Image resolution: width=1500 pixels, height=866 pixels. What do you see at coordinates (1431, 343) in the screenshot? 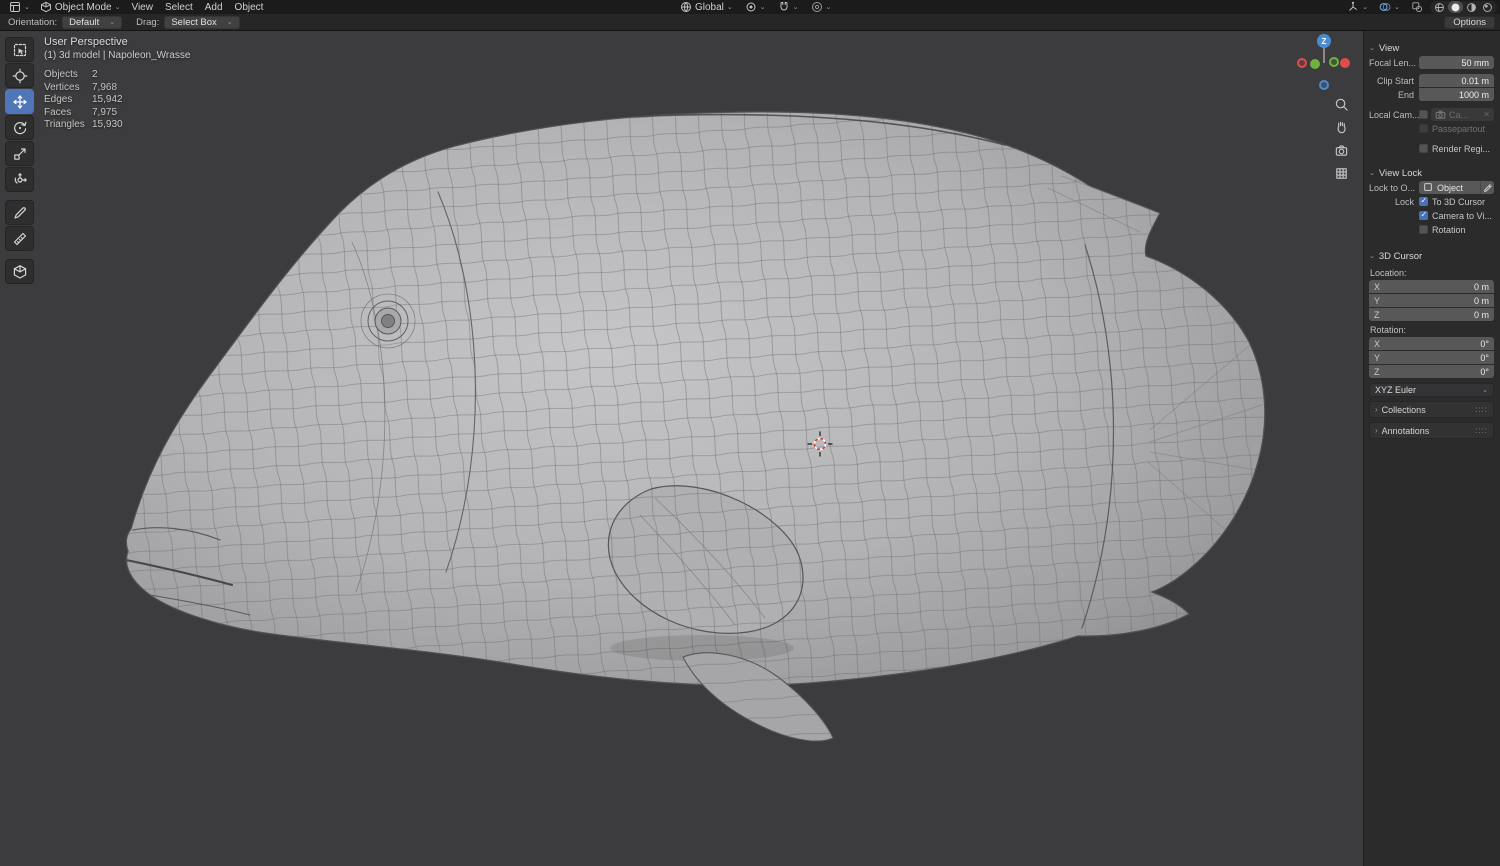
I see `cursor-rot-x-field: X 0°` at bounding box center [1431, 343].